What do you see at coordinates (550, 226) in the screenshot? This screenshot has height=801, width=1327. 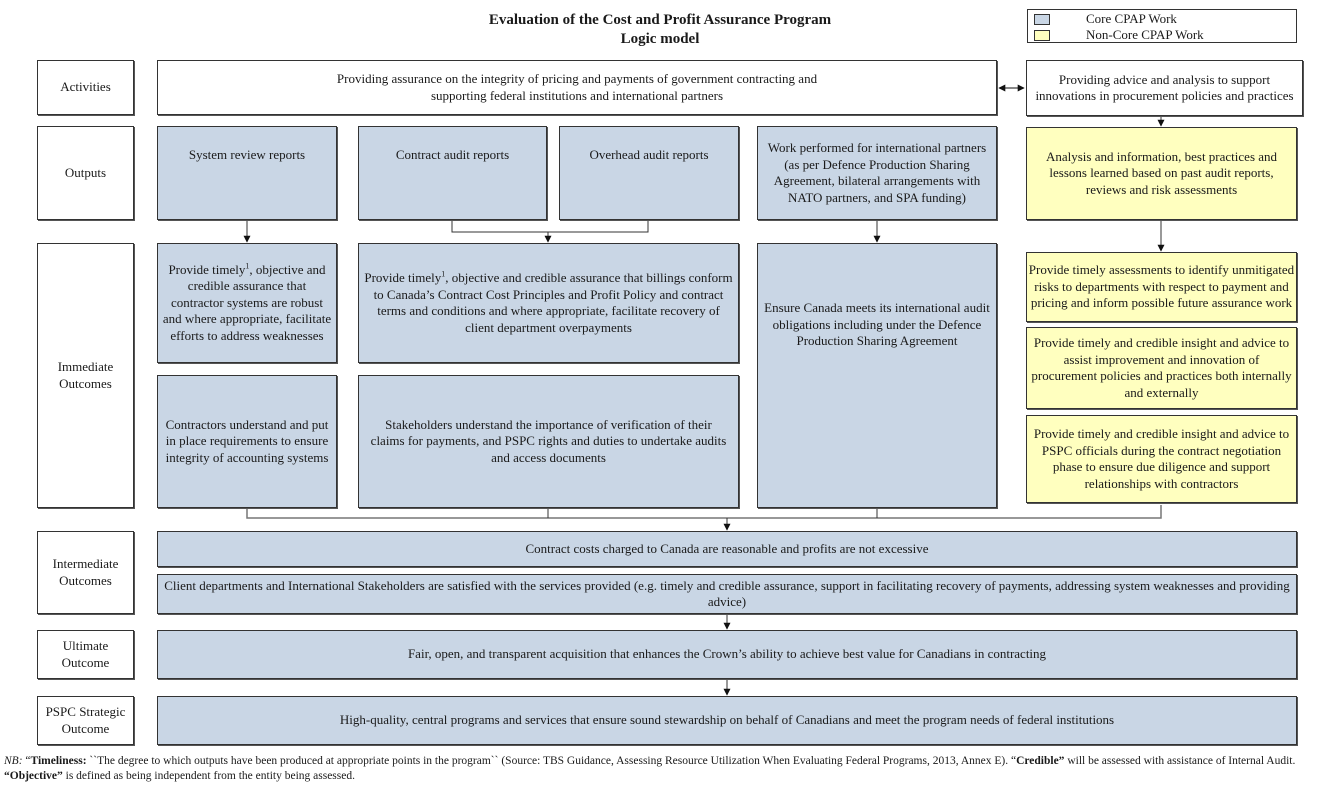 I see `merge-contract-overhead` at bounding box center [550, 226].